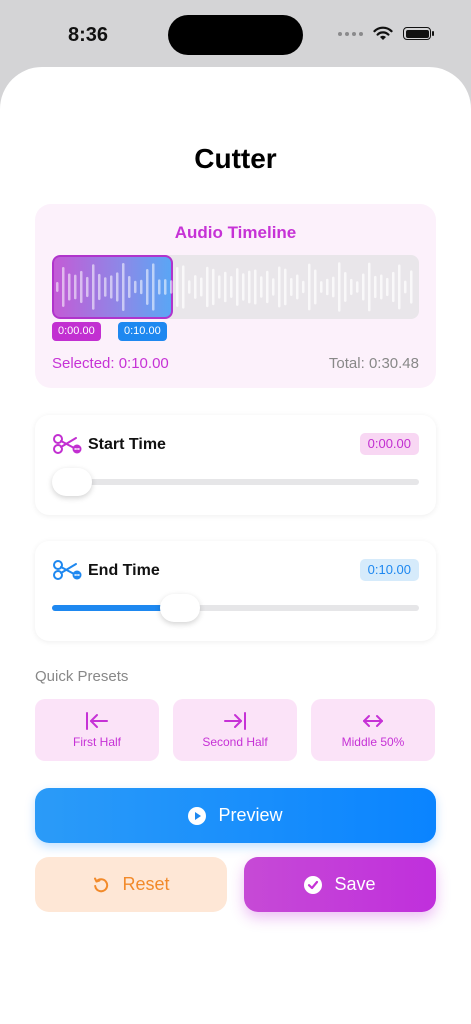 This screenshot has width=471, height=1024. Describe the element at coordinates (97, 721) in the screenshot. I see `arrow-left-to-bar-icon` at that location.